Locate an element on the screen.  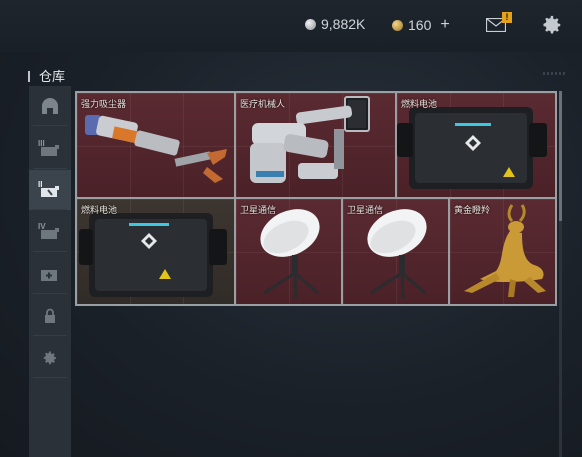
gold-coin-icon is located at coordinates (397, 25).